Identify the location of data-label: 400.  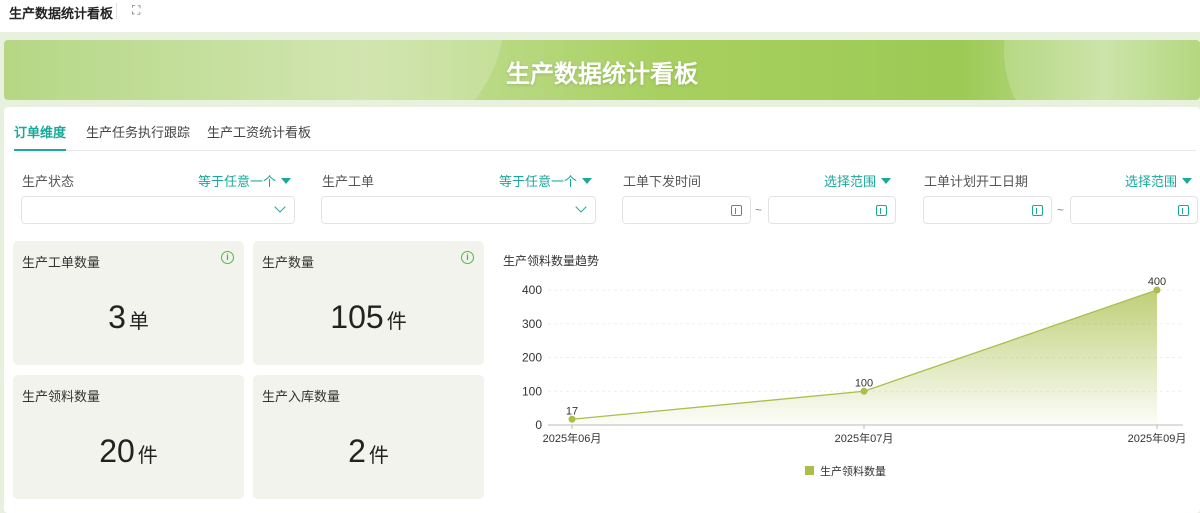
(1157, 282).